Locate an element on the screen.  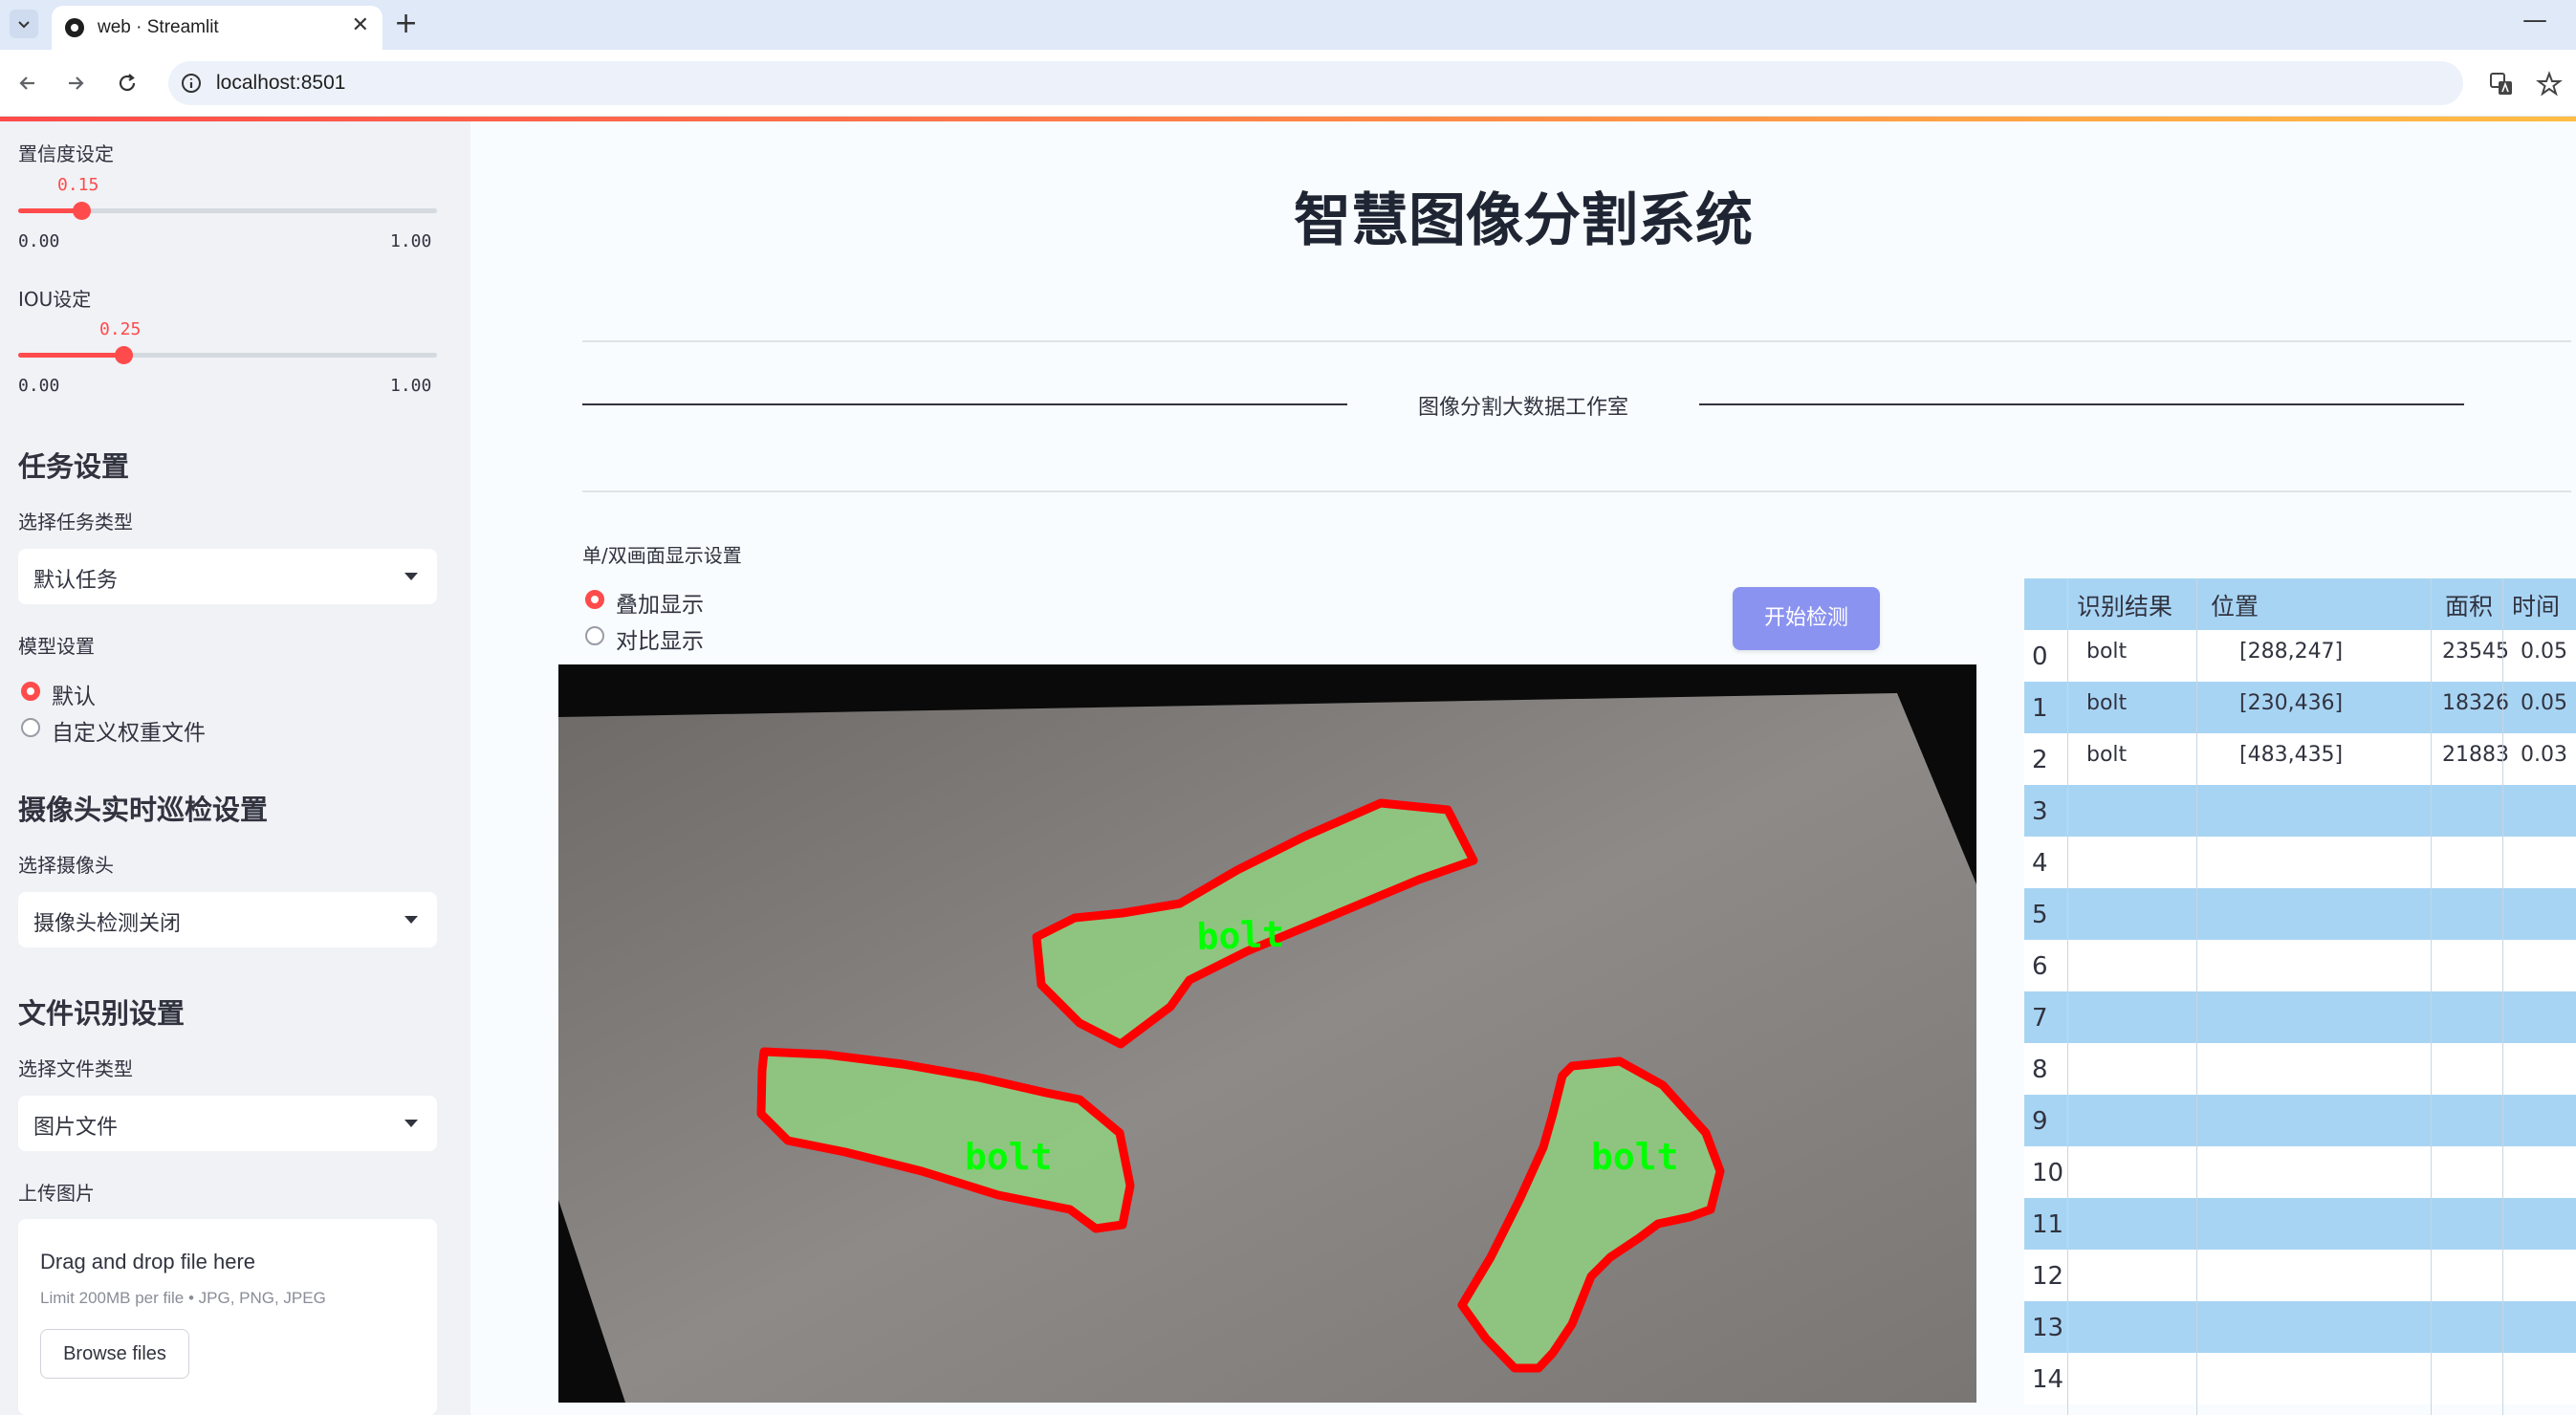
confidence-label: 置信度设定 is located at coordinates (66, 153).